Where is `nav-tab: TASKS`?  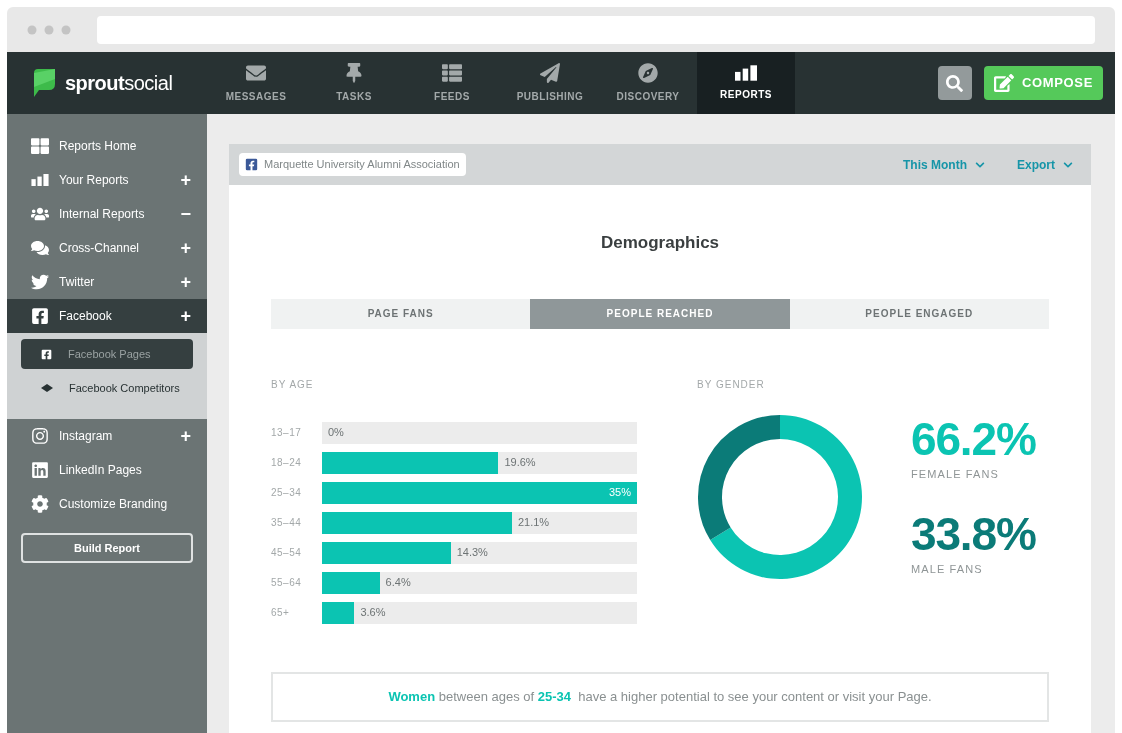
nav-tab: TASKS is located at coordinates (354, 83).